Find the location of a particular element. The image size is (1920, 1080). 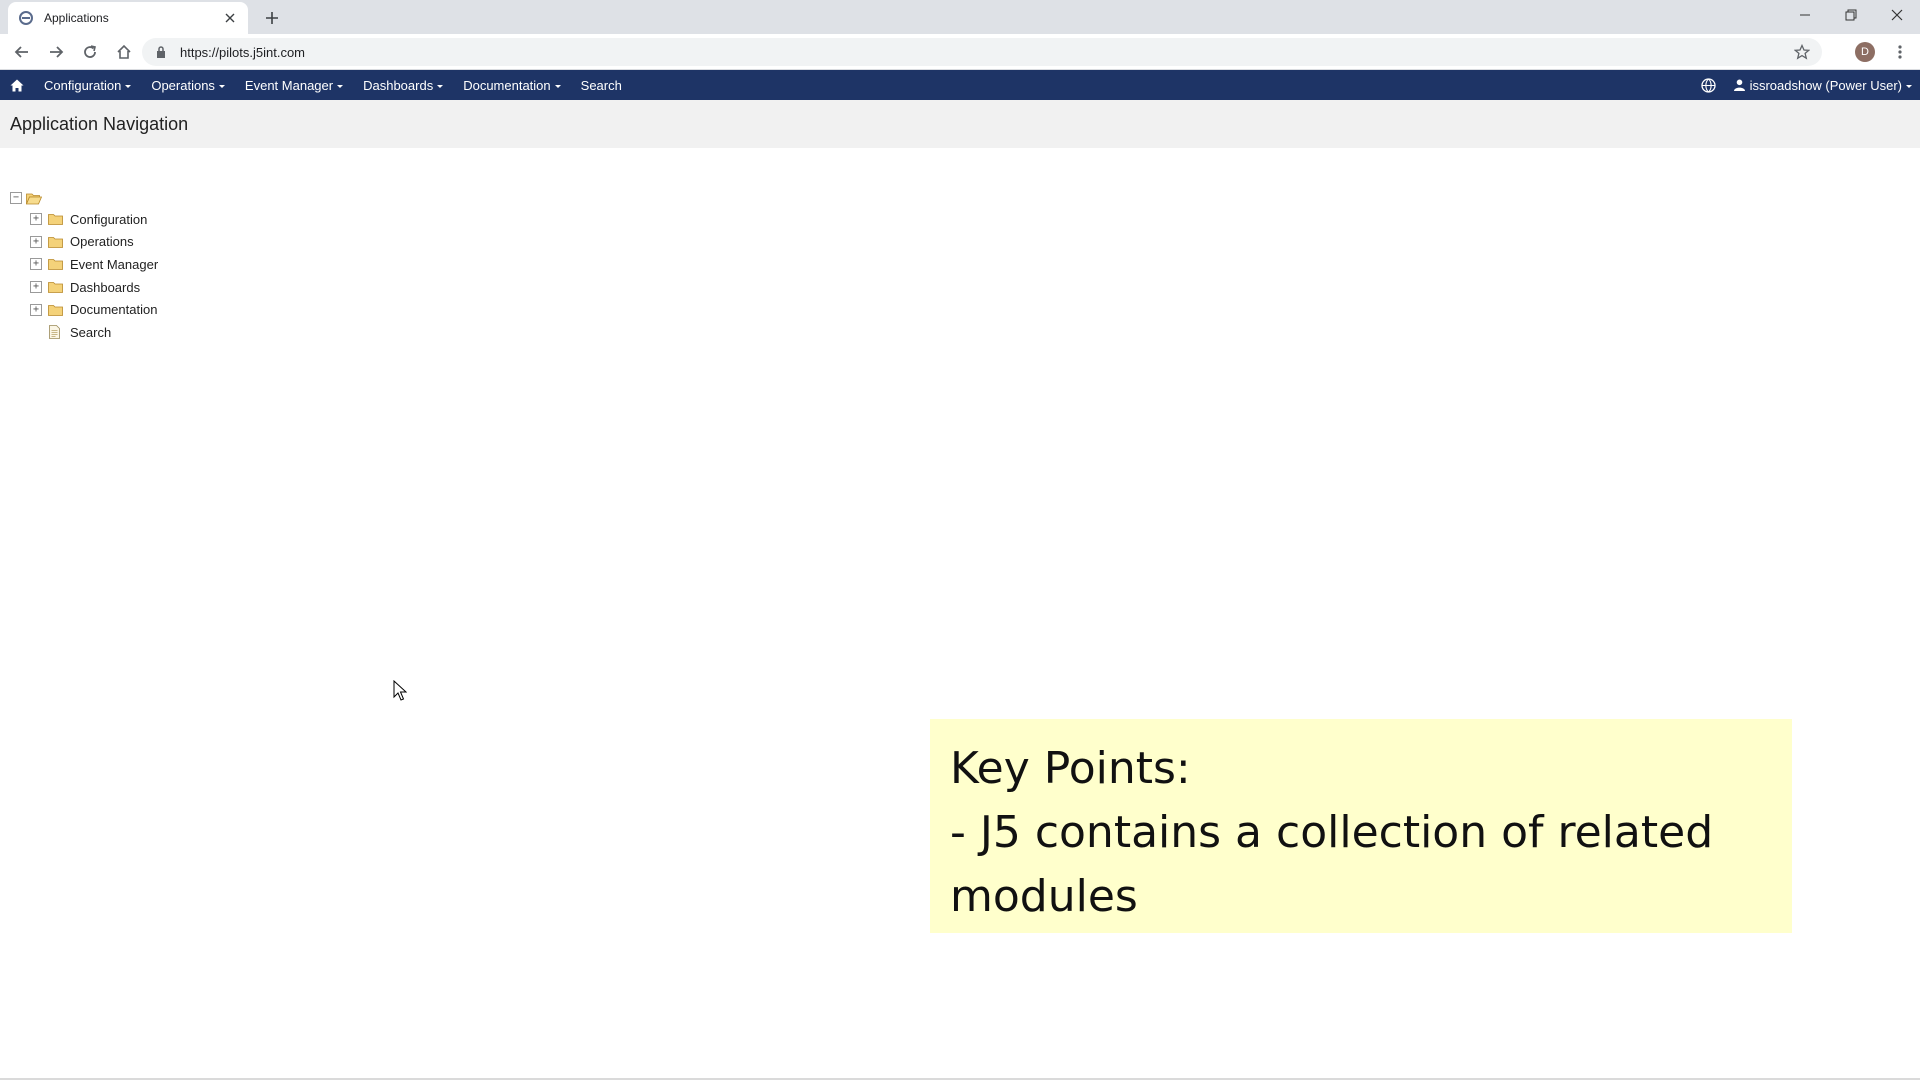

user-menu: issroadshow (Power User) is located at coordinates (1822, 85).